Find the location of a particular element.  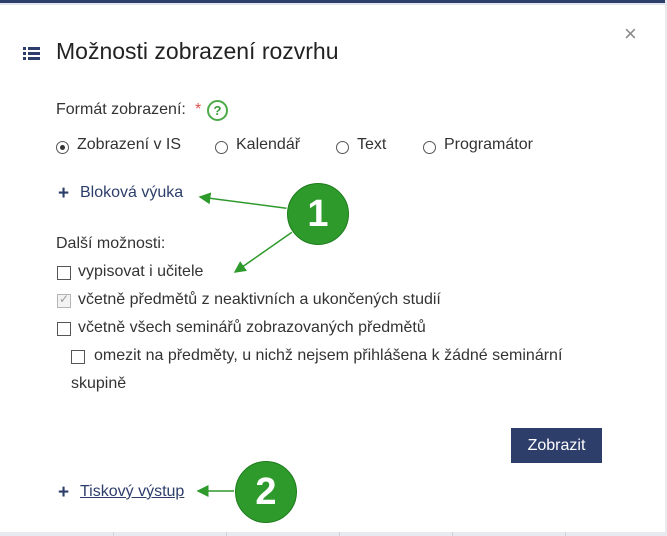

annotation-arrows is located at coordinates (247, 344).